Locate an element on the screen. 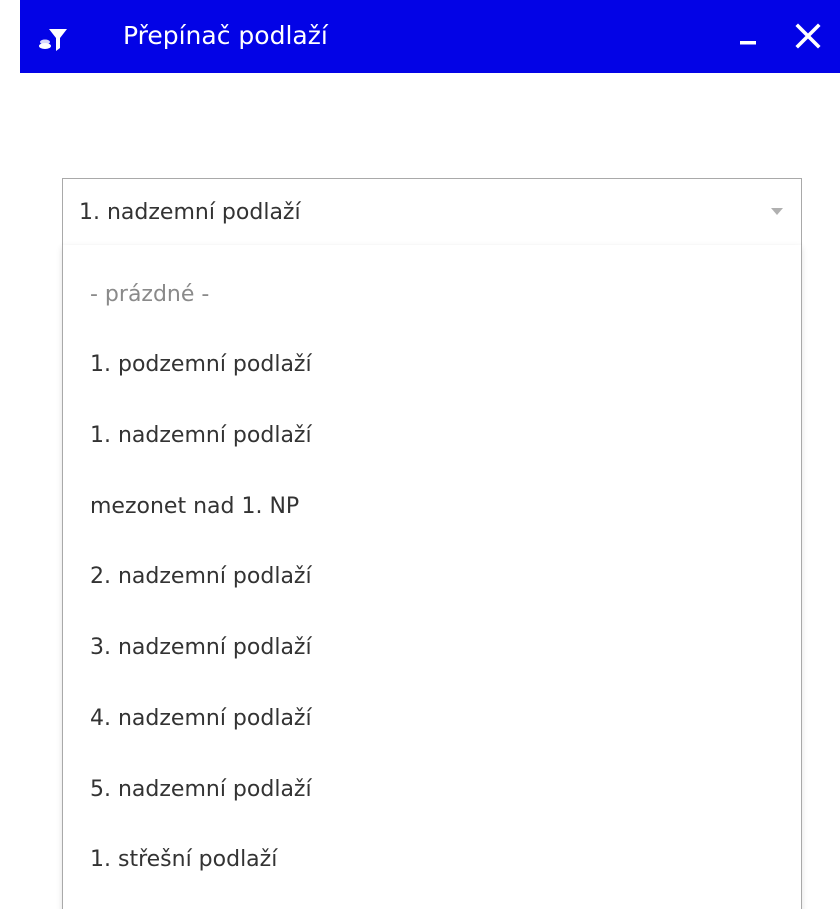 The width and height of the screenshot is (840, 909). window-titlebar: Přepínač podlaží is located at coordinates (430, 36).